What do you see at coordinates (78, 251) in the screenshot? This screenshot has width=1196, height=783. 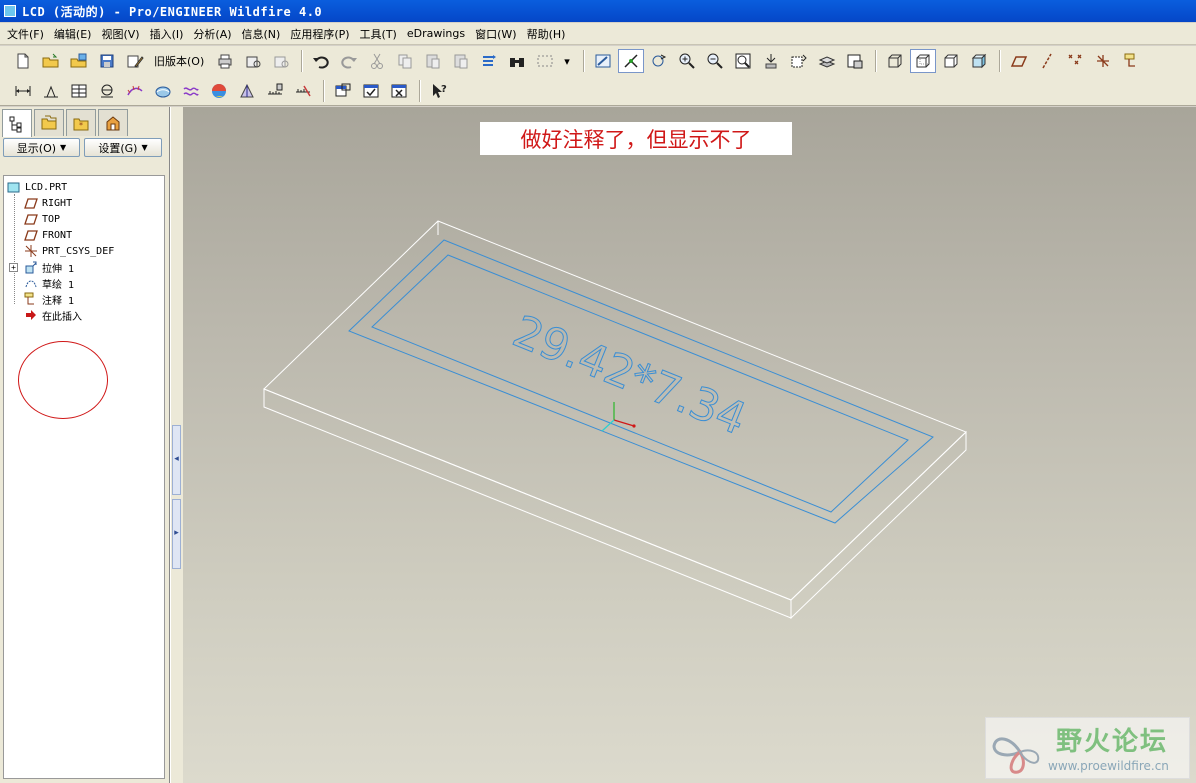 I see `tree-item-label: PRT_CSYS_DEF` at bounding box center [78, 251].